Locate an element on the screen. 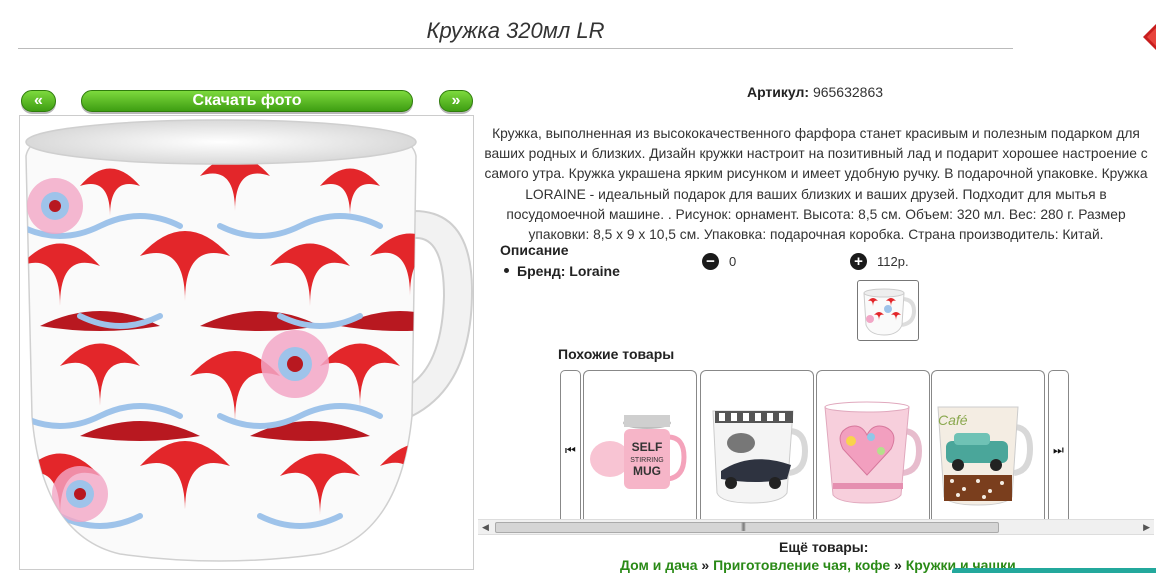 The image size is (1156, 573). breadcrumb-tea-coffee: Приготовление чая, кофе is located at coordinates (801, 565).